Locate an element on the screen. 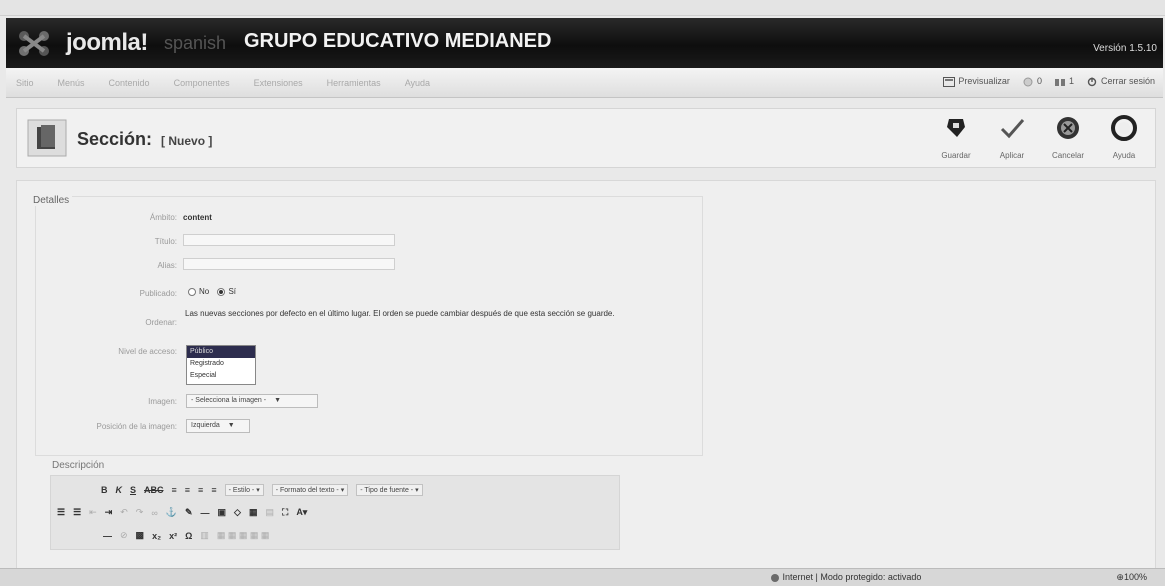 The image size is (1165, 586). cancel-button: Cancelar is located at coordinates (1068, 139).